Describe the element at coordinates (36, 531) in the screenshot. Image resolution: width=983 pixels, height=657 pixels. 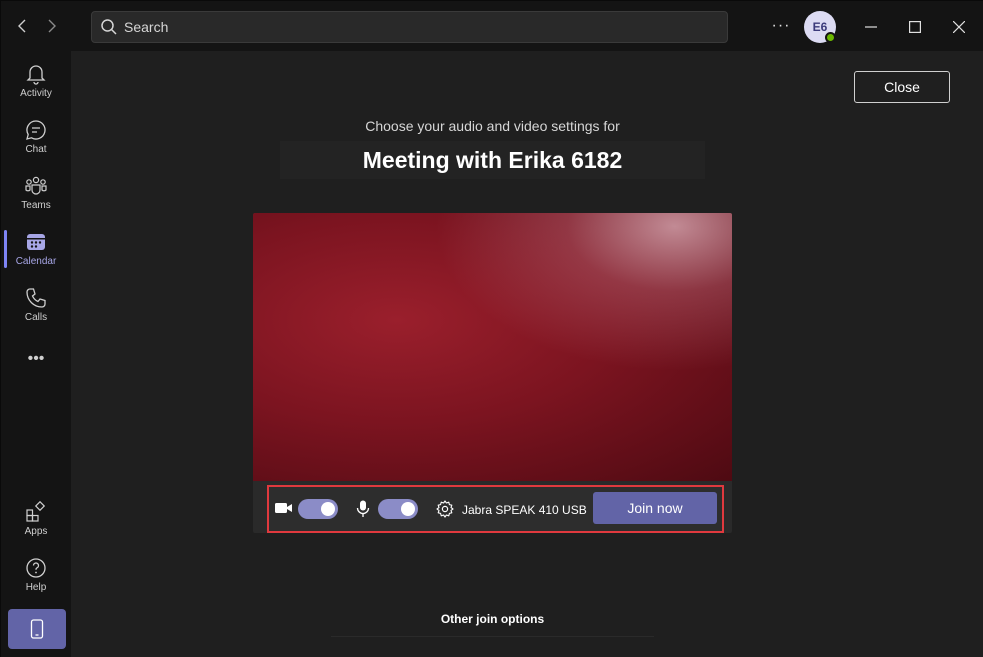
I see `rail-label: Apps` at that location.